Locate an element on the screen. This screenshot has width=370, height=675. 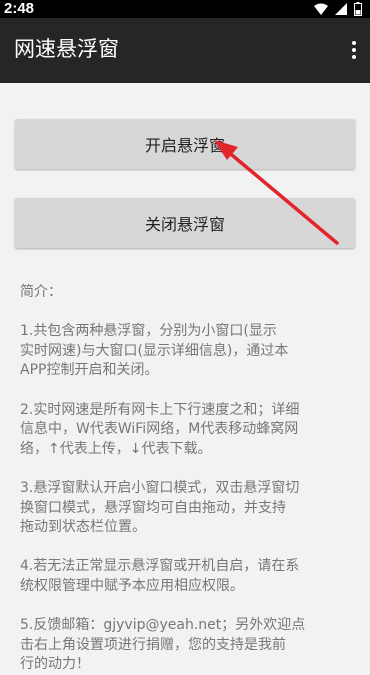
intro-item-4: 4.若无法正常显示悬浮窗或开机自启，请在系 统权限管理中赋予本应用相应权限。 is located at coordinates (186, 576).